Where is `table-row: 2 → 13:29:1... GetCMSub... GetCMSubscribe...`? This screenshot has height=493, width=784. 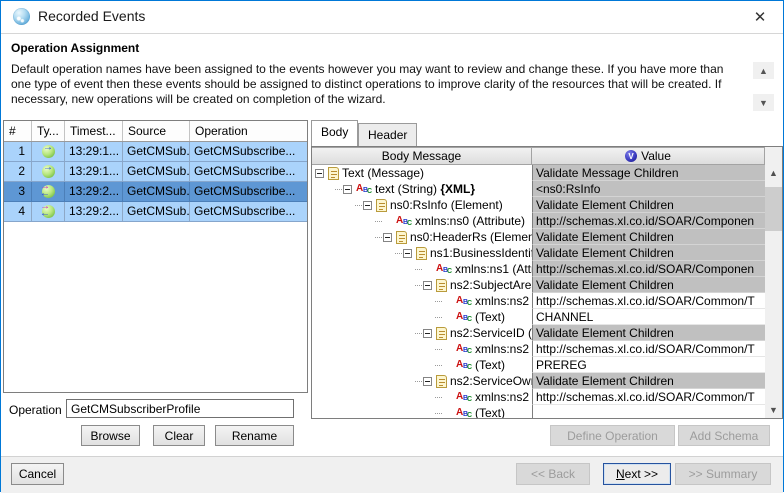 table-row: 2 → 13:29:1... GetCMSub... GetCMSubscribe... is located at coordinates (155, 172).